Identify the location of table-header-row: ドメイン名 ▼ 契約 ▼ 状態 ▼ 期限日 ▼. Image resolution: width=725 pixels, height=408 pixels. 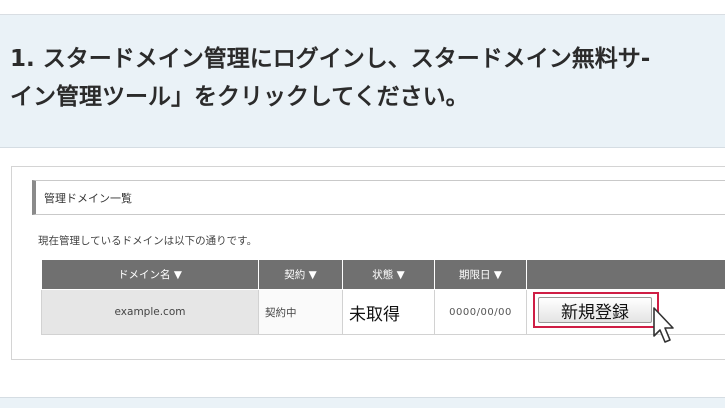
(383, 275).